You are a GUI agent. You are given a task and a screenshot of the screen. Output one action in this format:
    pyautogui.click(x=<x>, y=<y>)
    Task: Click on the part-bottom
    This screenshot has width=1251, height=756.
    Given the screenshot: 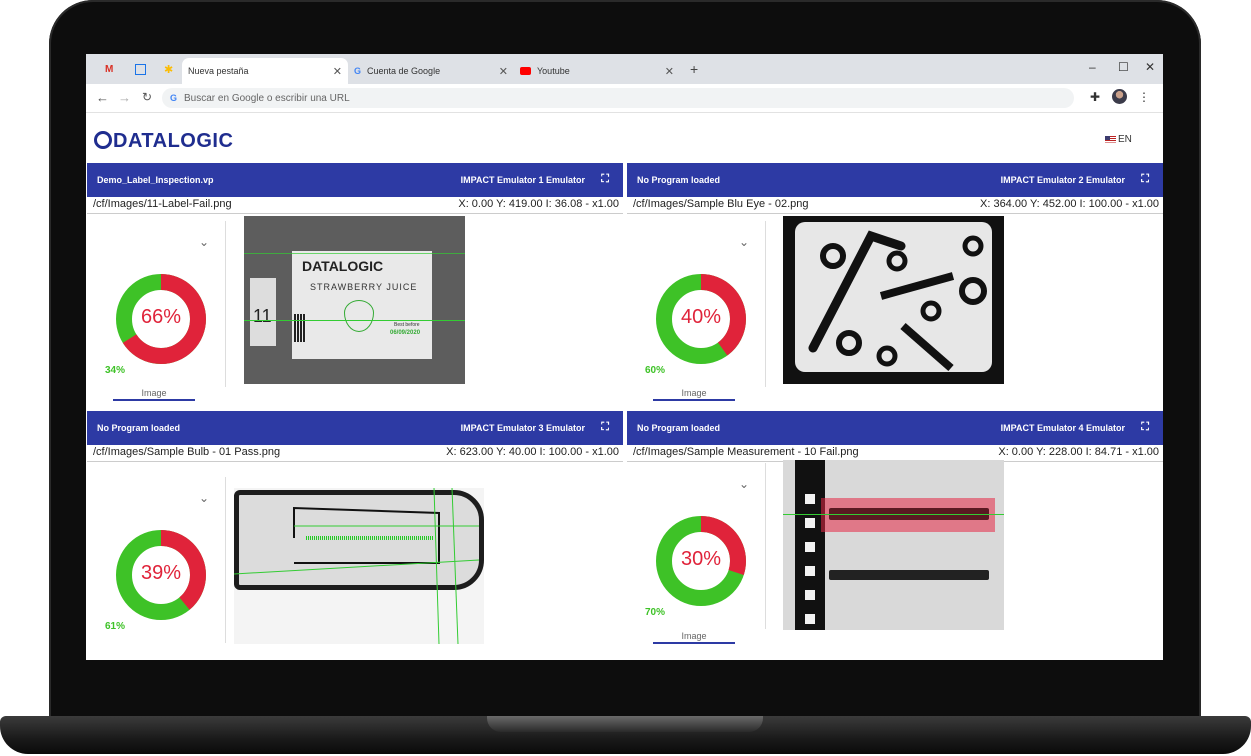 What is the action you would take?
    pyautogui.click(x=909, y=575)
    